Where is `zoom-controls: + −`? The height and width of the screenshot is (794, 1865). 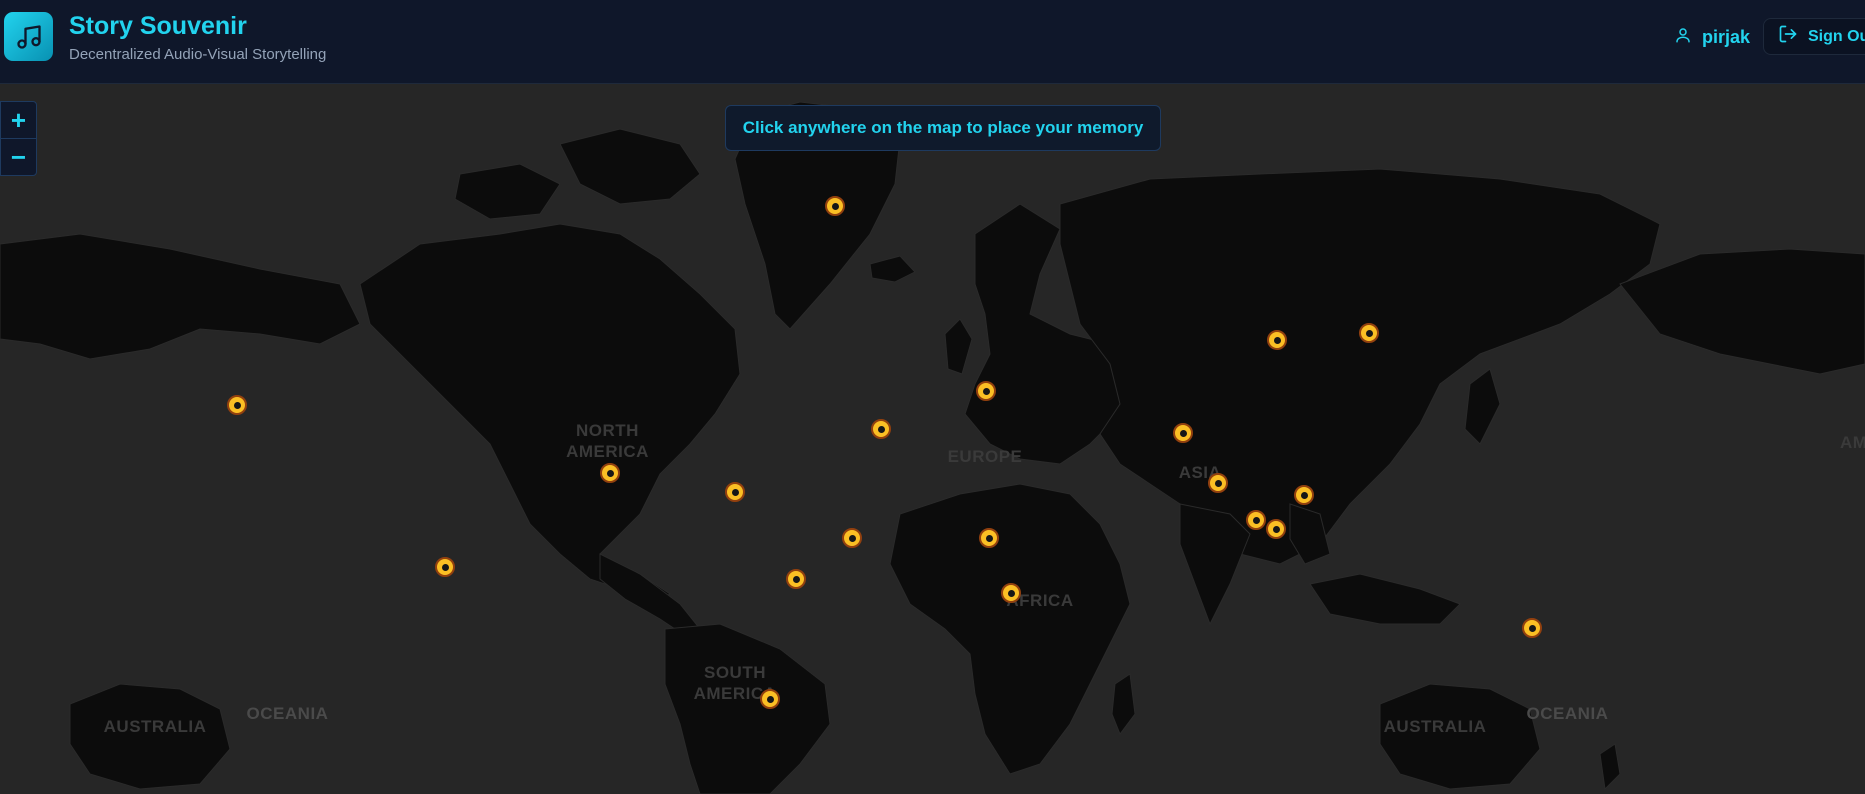
zoom-controls: + − is located at coordinates (18, 138).